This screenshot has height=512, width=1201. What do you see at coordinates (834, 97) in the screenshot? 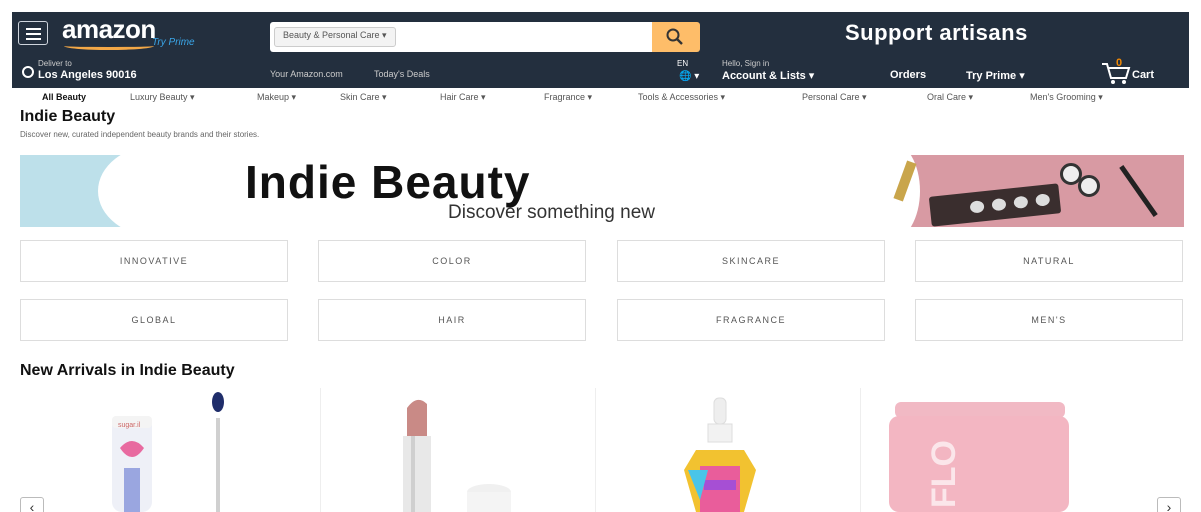
I see `subnav-personal-care: Personal Care ▾` at bounding box center [834, 97].